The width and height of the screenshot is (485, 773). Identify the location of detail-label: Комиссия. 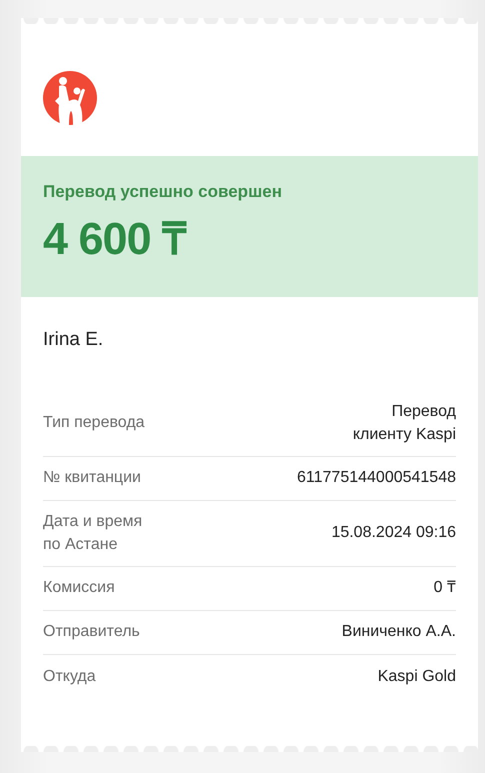
(79, 588).